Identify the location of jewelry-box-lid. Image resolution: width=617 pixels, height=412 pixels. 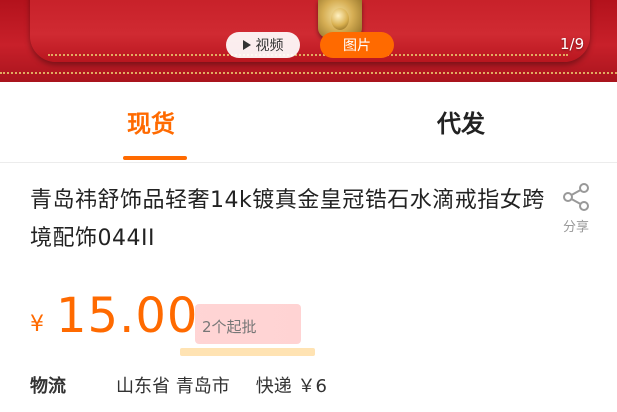
(310, 31).